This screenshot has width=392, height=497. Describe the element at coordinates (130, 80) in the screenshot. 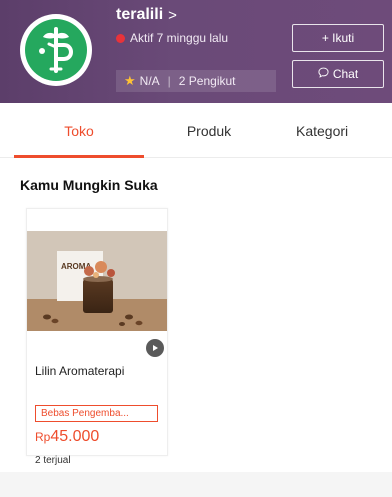

I see `star-icon: ★` at that location.